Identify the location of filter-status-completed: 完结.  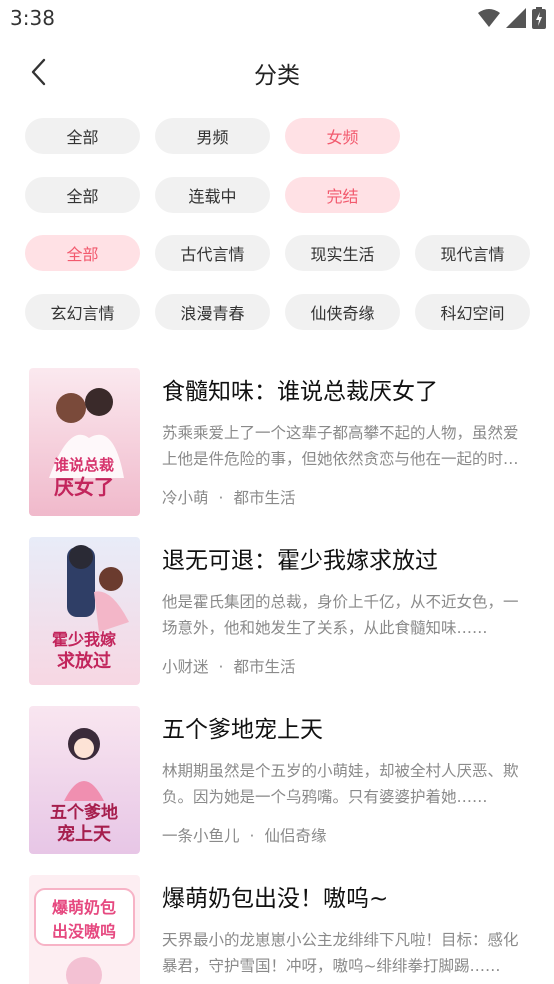
(342, 195).